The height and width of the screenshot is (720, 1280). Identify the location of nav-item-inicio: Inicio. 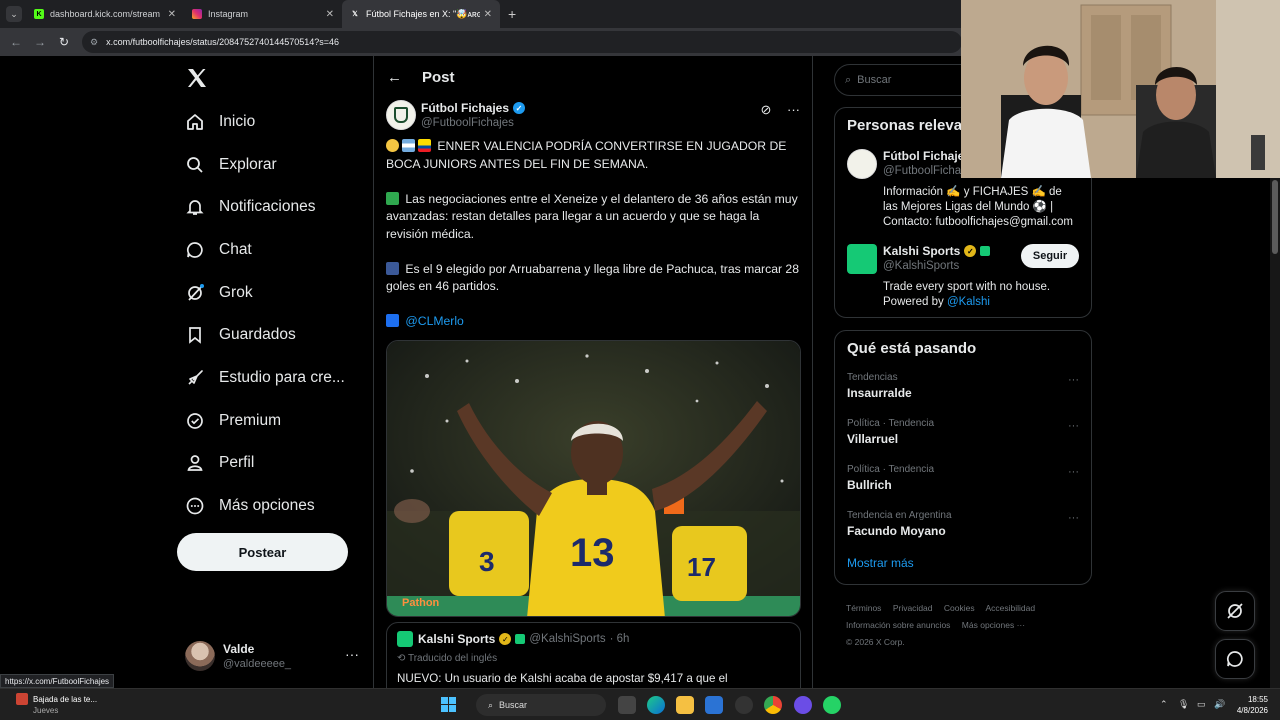
(220, 122).